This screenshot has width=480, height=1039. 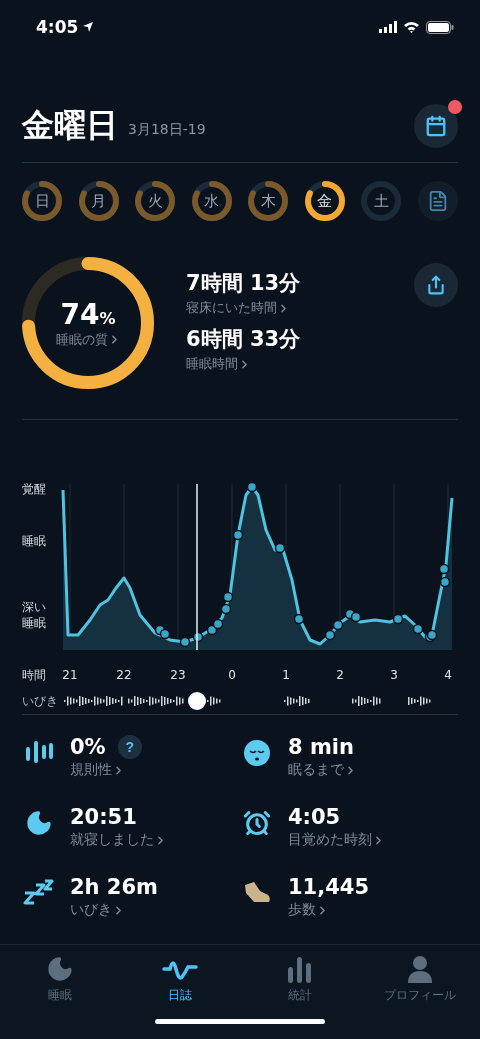 What do you see at coordinates (60, 992) in the screenshot?
I see `tab: 睡眠` at bounding box center [60, 992].